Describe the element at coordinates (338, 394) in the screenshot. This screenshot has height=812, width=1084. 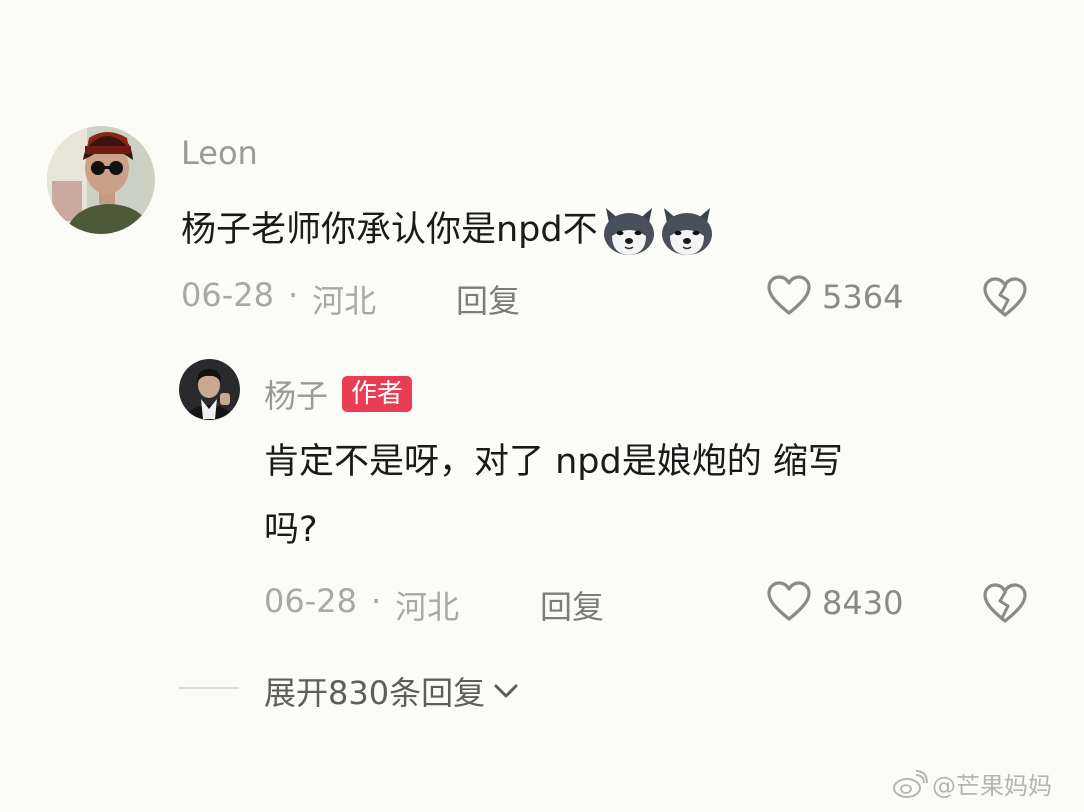
I see `author-name-row: 杨子 作者` at that location.